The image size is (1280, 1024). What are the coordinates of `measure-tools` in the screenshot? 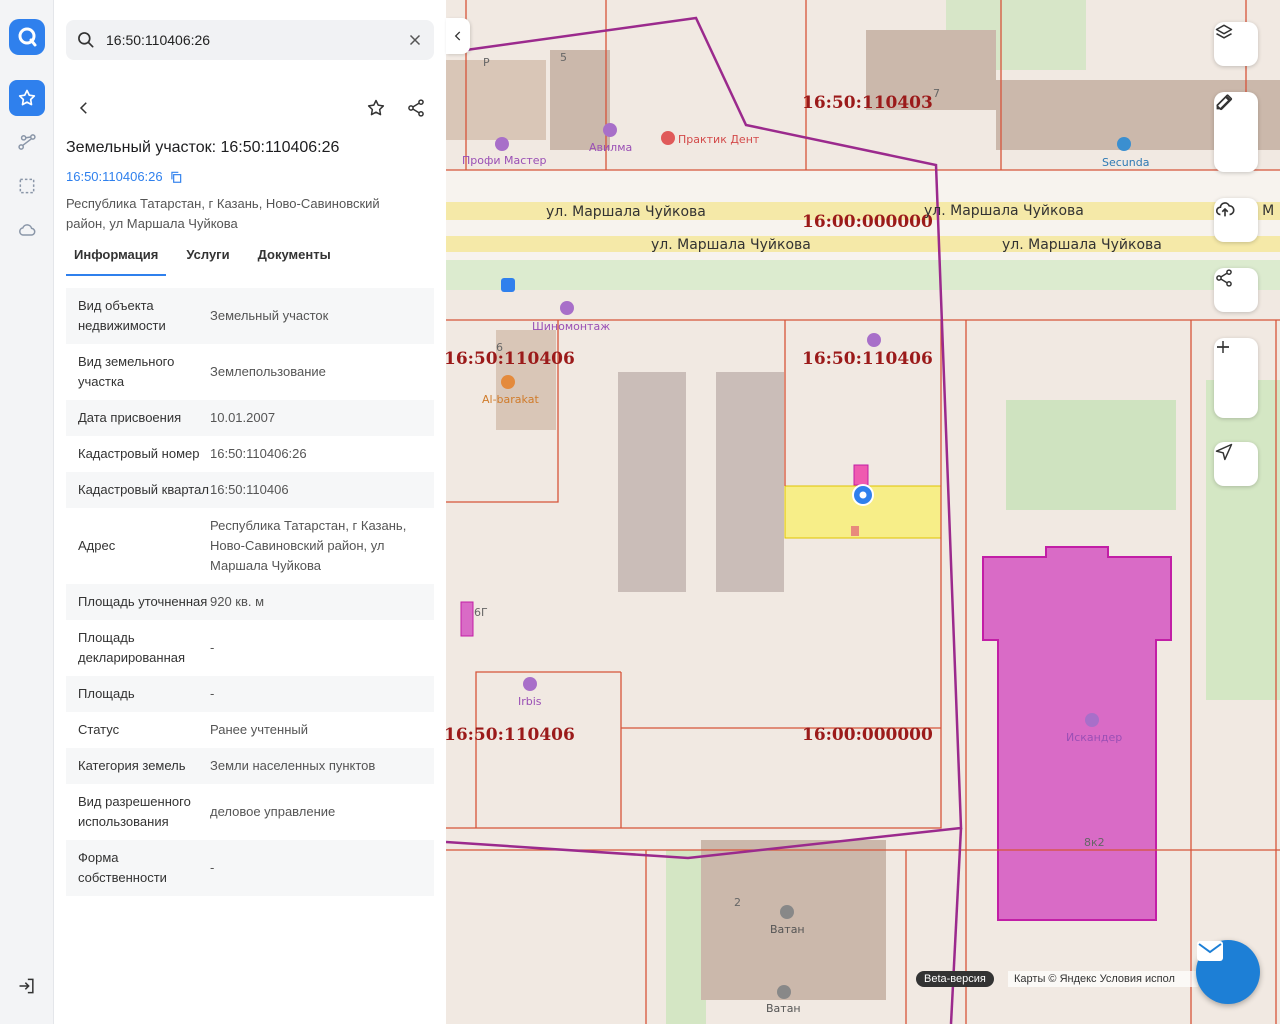 It's located at (1236, 132).